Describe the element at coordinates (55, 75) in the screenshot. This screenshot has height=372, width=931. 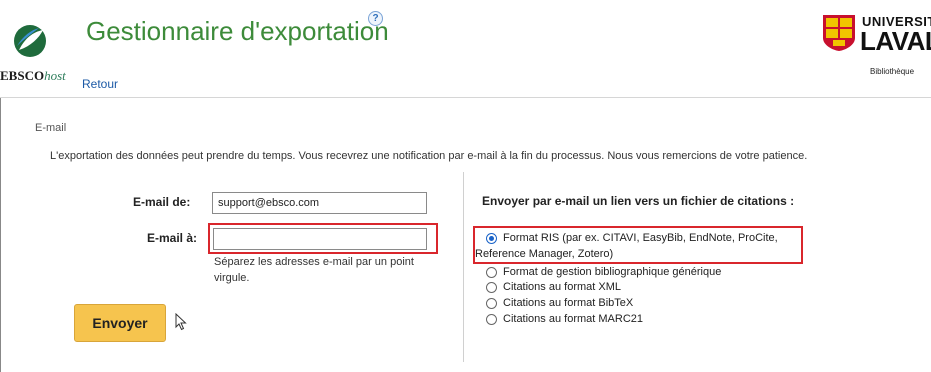
I see `brand-suffix: host` at that location.